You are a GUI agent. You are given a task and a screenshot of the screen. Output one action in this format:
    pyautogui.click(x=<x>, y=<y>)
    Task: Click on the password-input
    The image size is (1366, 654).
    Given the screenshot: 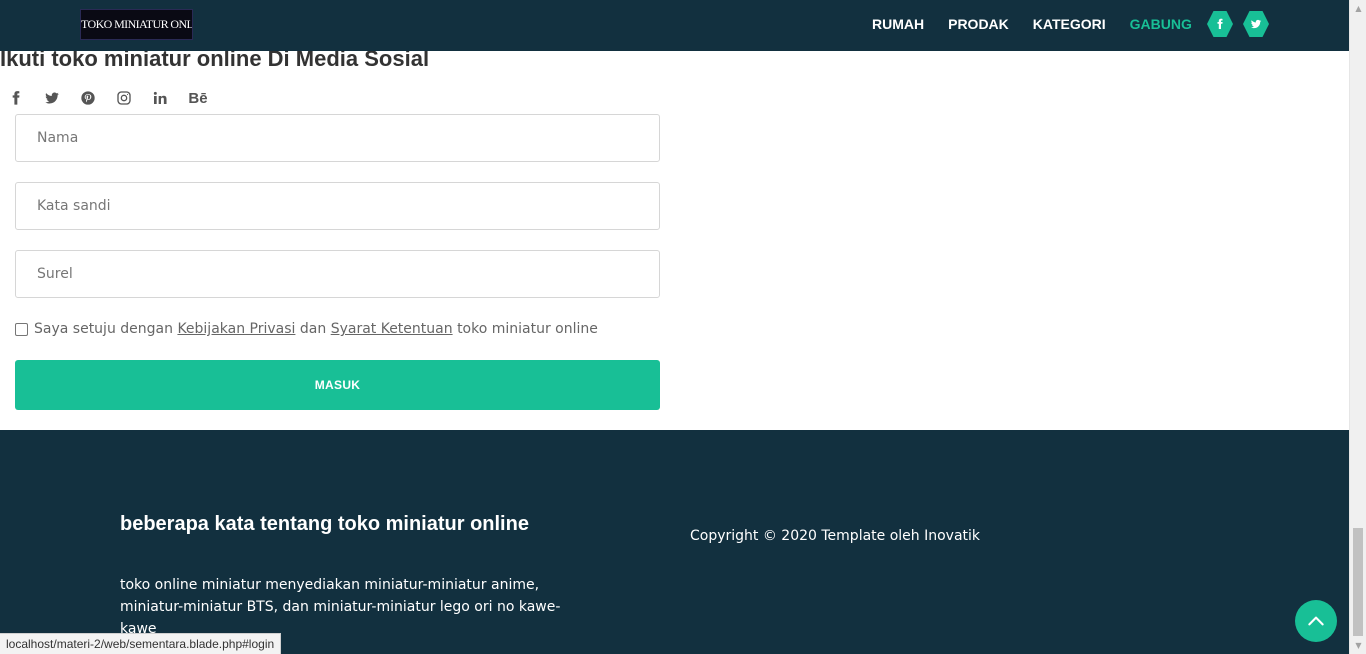 What is the action you would take?
    pyautogui.click(x=337, y=206)
    